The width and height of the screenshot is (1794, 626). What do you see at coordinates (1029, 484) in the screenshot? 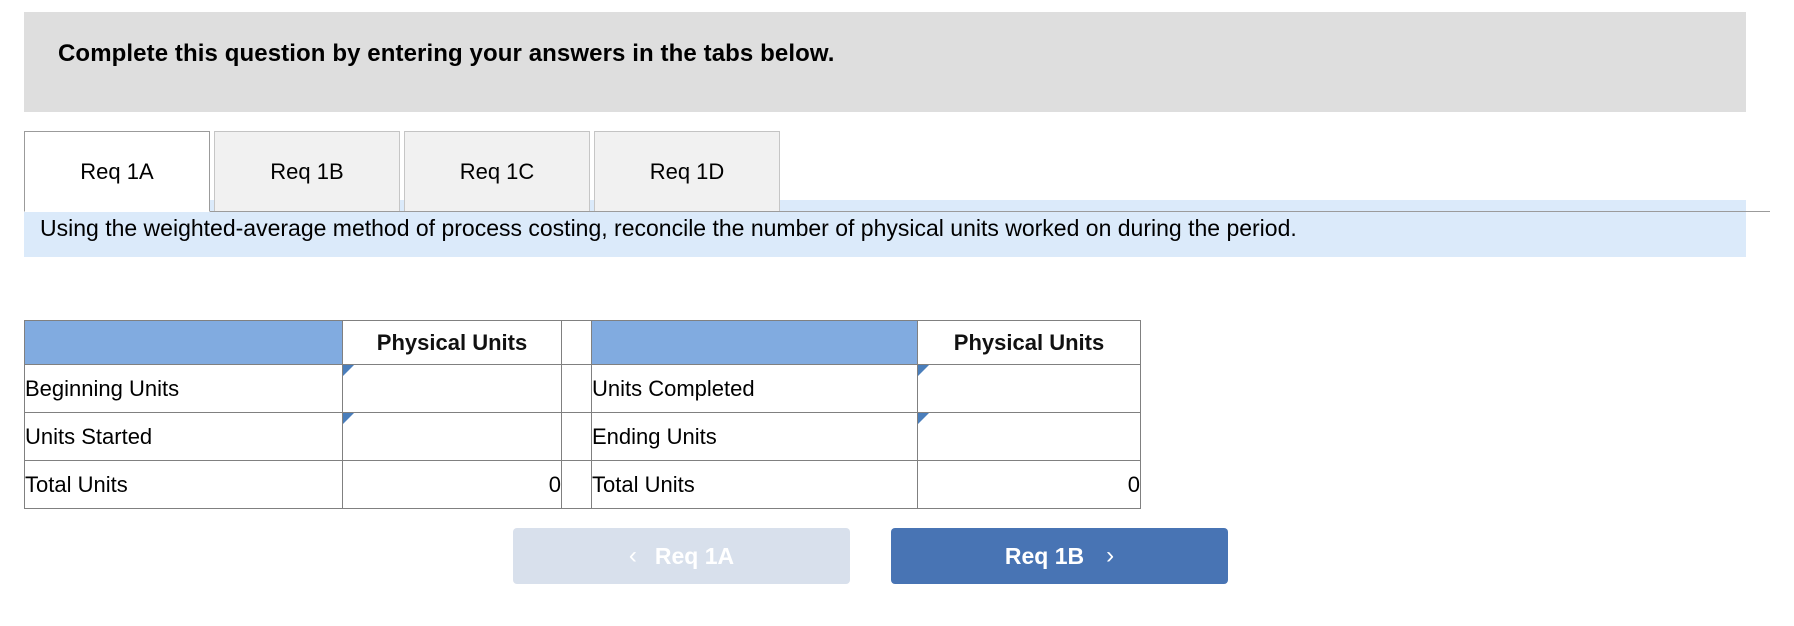
I see `total-units-right-value: 0` at bounding box center [1029, 484].